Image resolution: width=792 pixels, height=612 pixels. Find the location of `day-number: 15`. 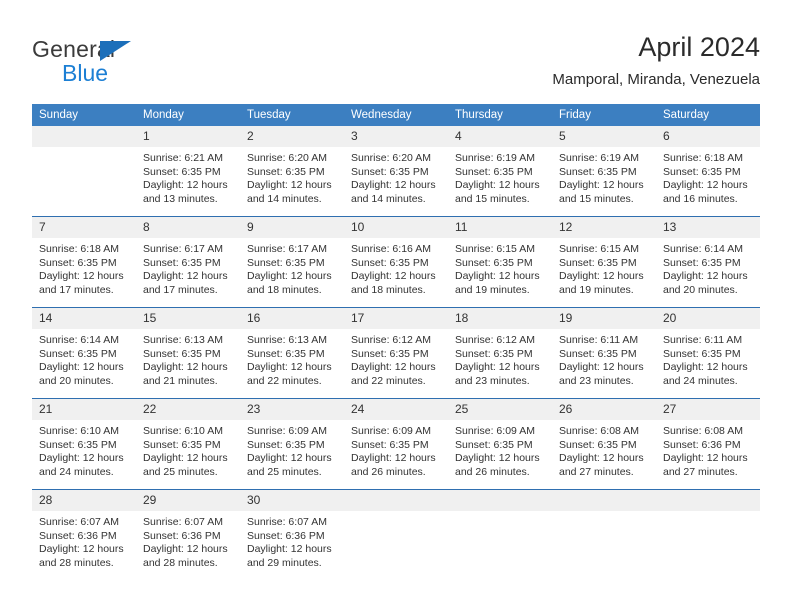

day-number: 15 is located at coordinates (188, 318).